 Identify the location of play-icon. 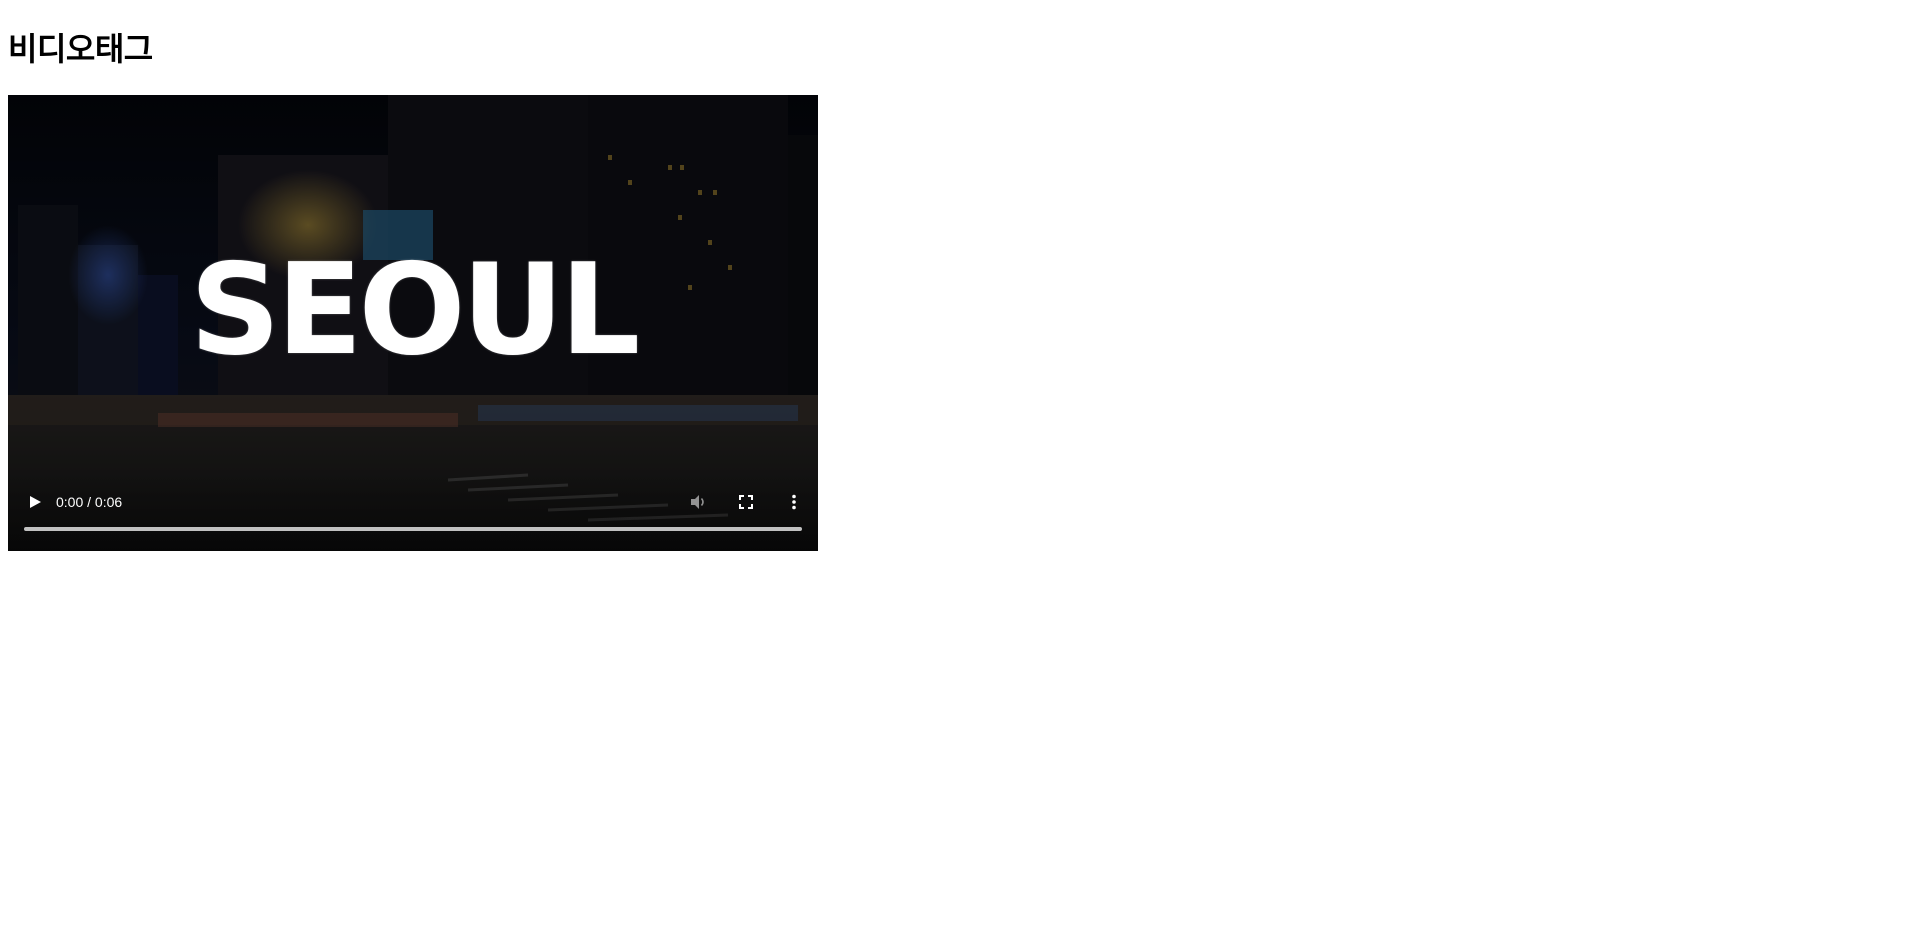
(35, 502).